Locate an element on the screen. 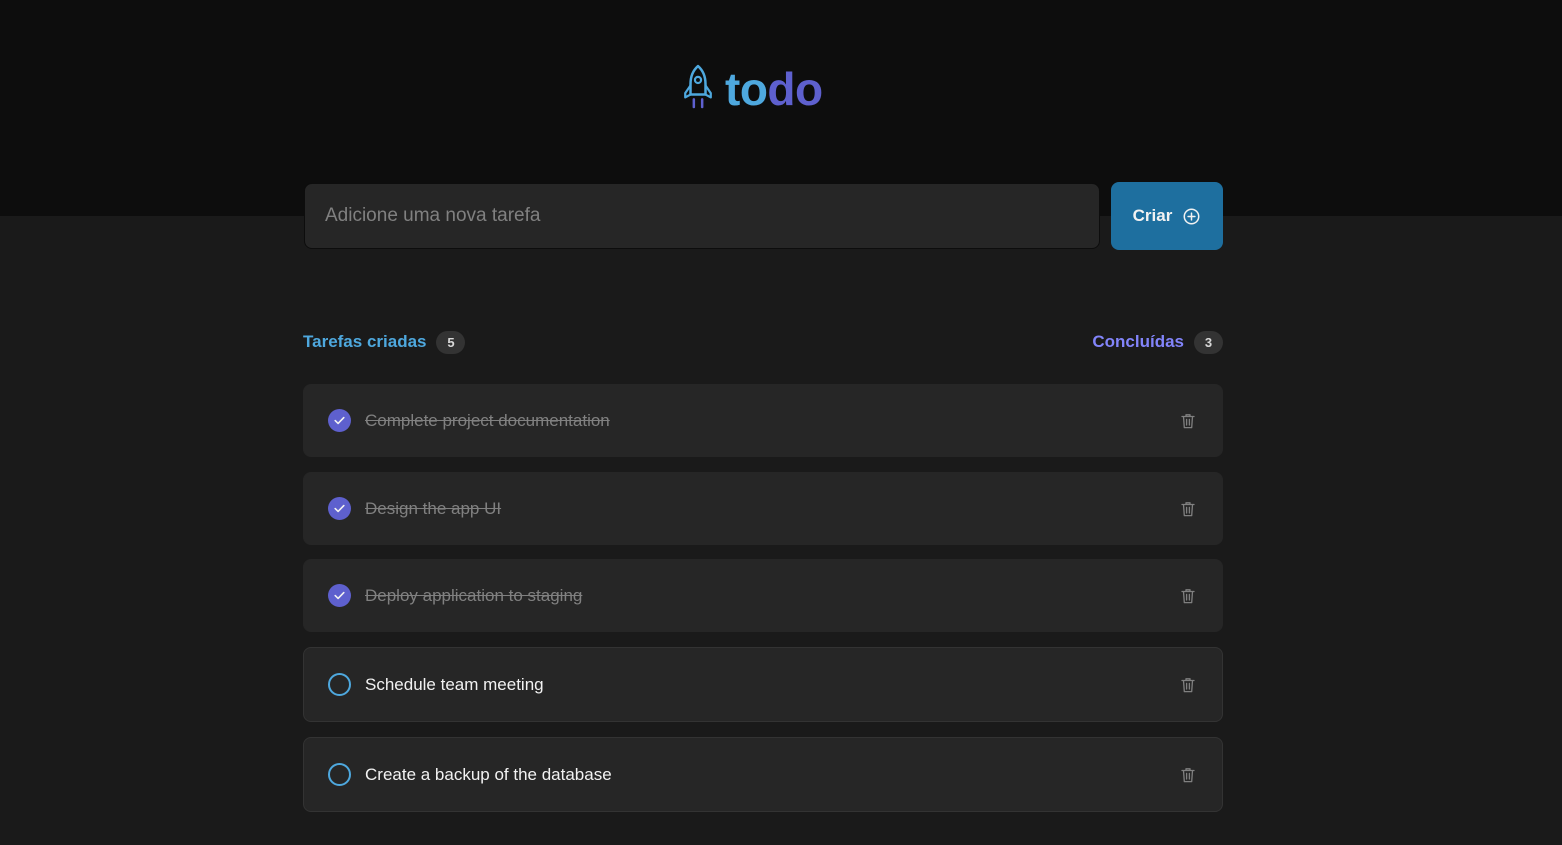  task-item: Deploy application to staging is located at coordinates (763, 595).